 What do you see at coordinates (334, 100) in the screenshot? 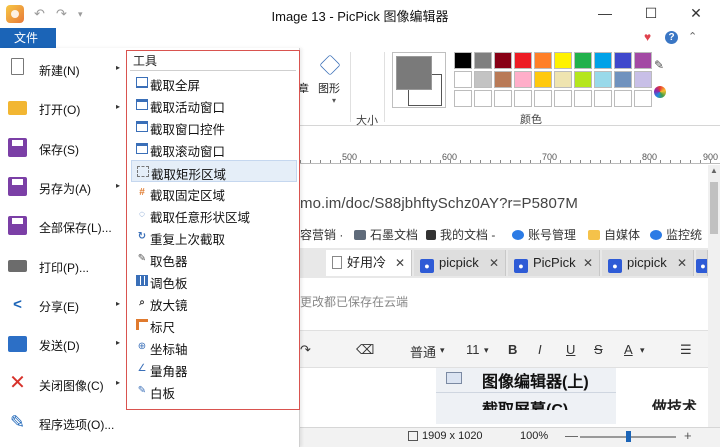
I see `shape-dropdown-icon: ▾` at bounding box center [334, 100].